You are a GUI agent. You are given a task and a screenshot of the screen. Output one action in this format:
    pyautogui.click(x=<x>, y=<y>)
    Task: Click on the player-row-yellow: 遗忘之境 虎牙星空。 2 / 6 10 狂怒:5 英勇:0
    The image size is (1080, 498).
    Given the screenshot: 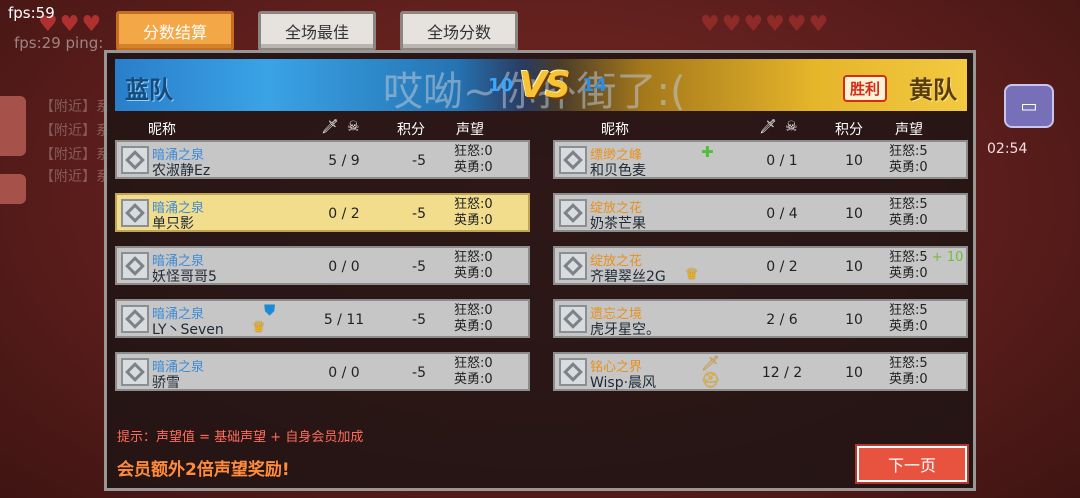 What is the action you would take?
    pyautogui.click(x=760, y=318)
    